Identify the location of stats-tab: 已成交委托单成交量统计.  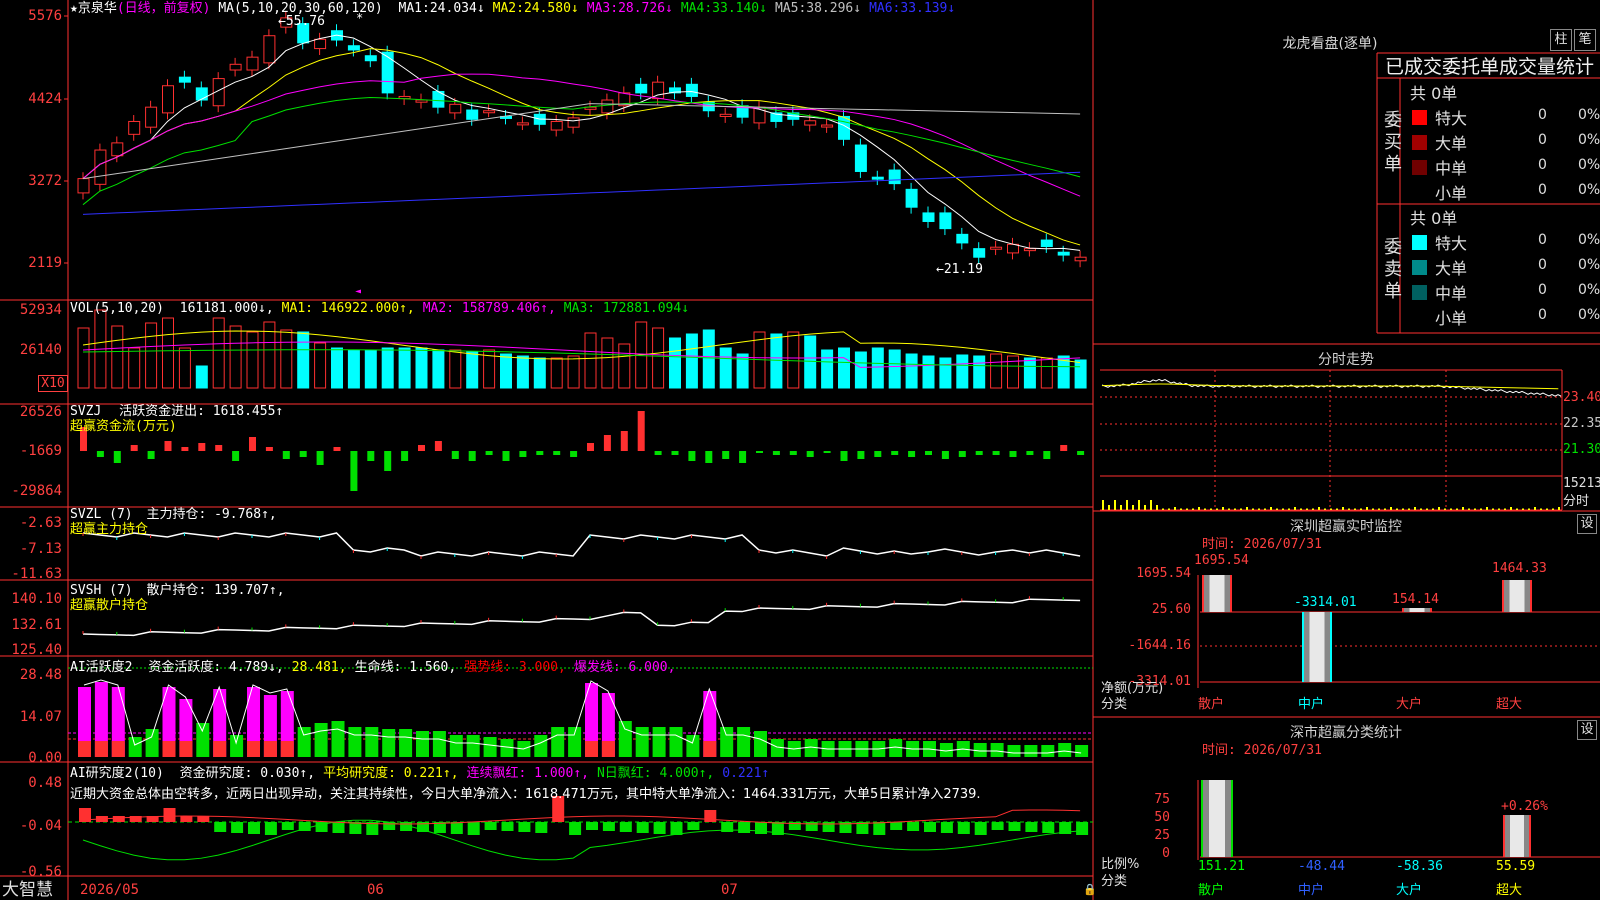
(1489, 67).